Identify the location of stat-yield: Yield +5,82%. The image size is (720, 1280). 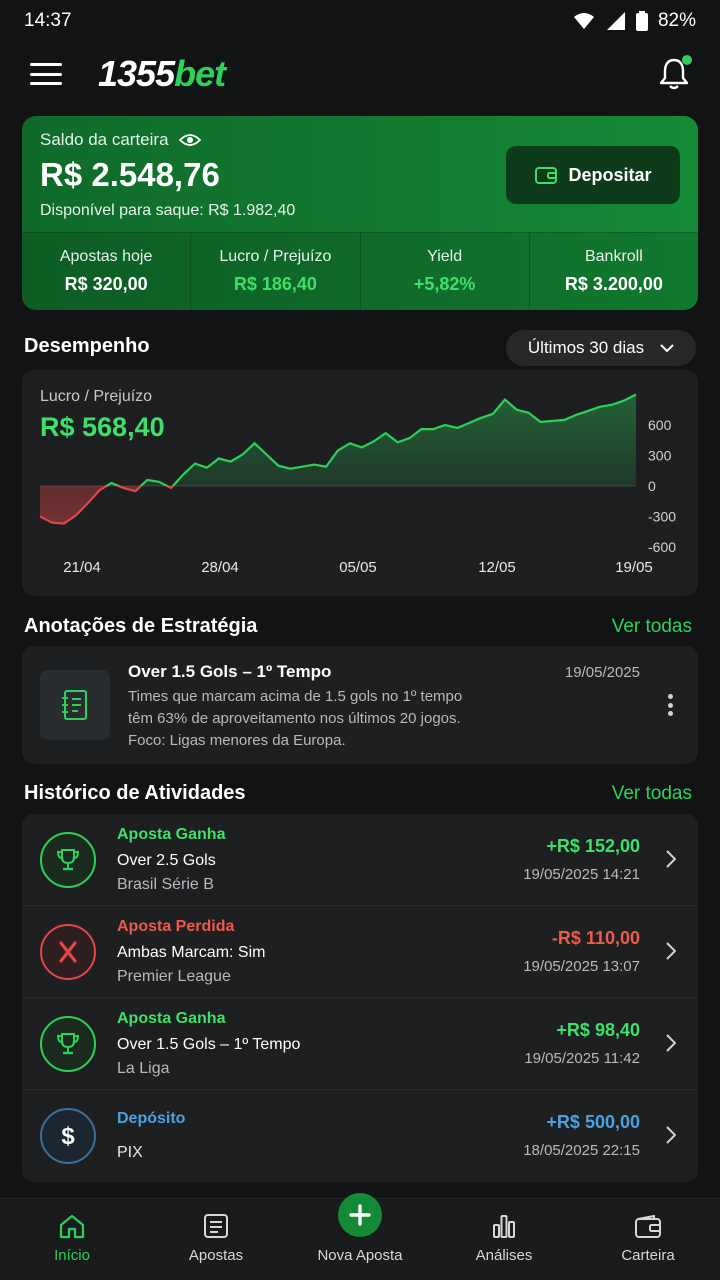
(445, 271).